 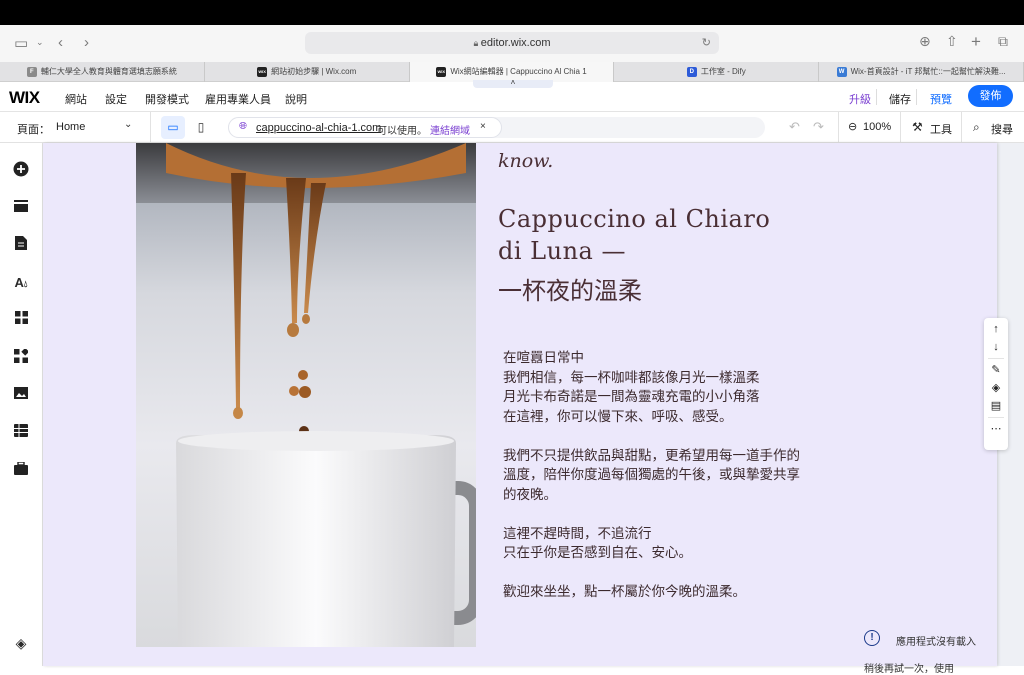 What do you see at coordinates (691, 72) in the screenshot?
I see `tab-favicon-icon: D` at bounding box center [691, 72].